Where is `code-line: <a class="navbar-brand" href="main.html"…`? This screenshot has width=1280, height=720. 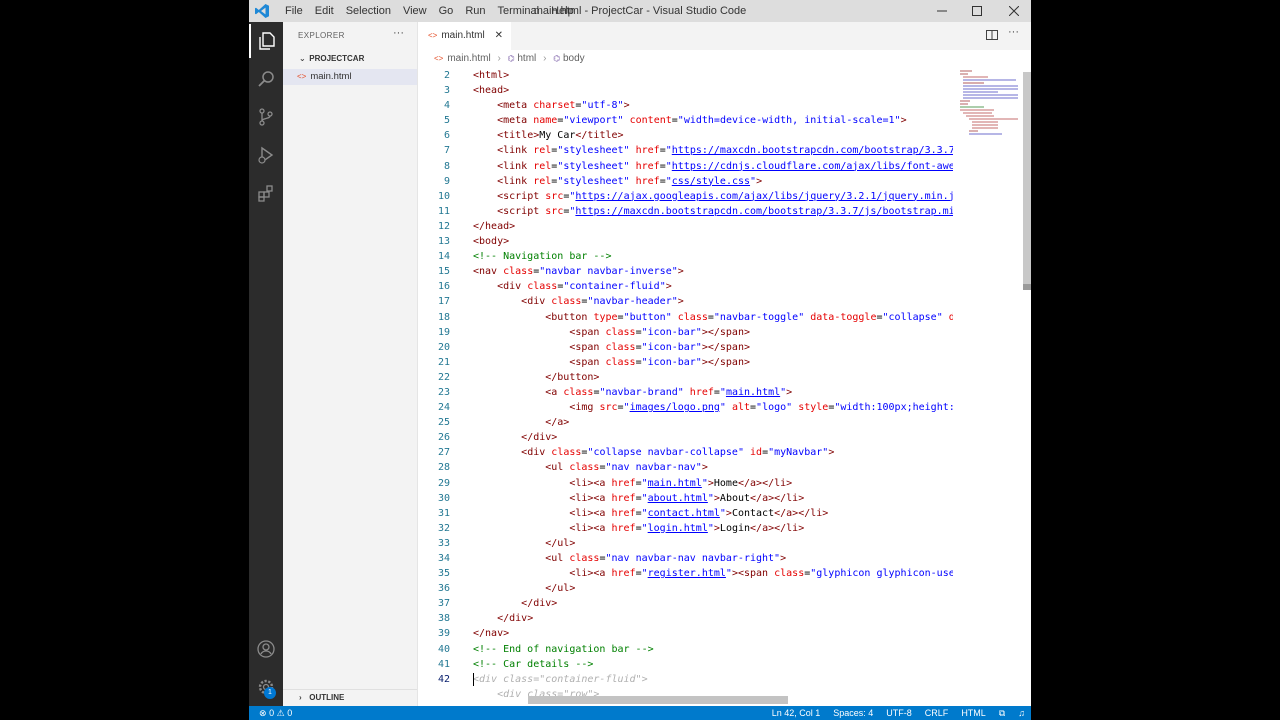 code-line: <a class="navbar-brand" href="main.html"… is located at coordinates (713, 392).